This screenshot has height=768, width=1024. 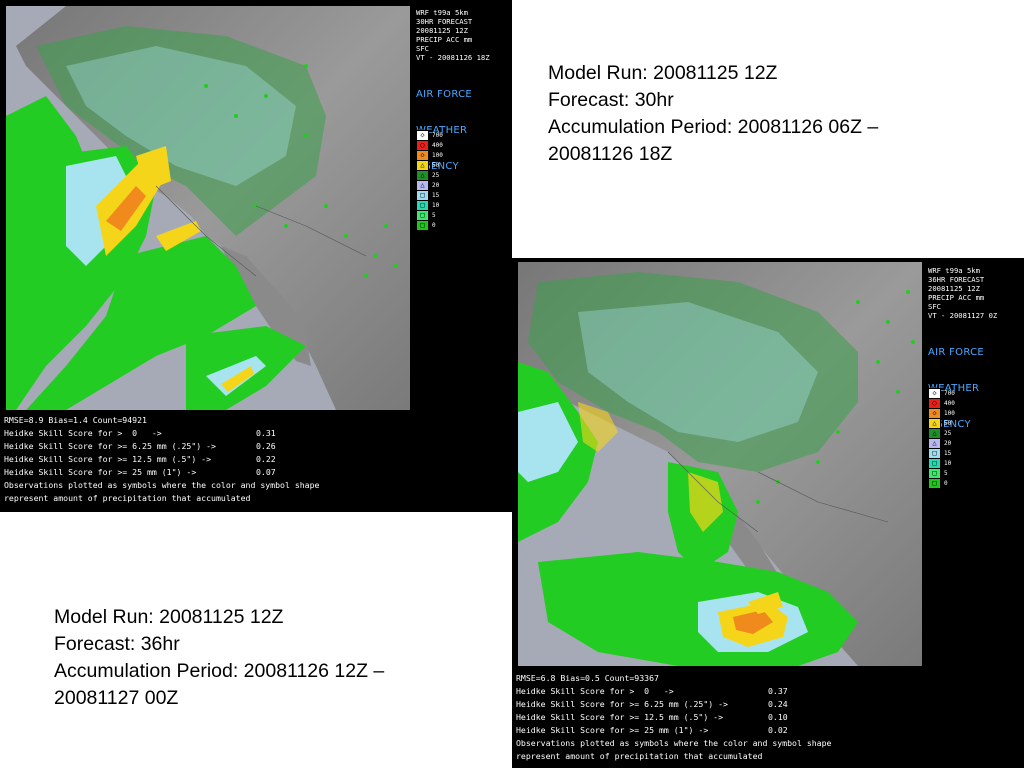 What do you see at coordinates (587, 678) in the screenshot?
I see `stats-summary: RMSE=6.8 Bias=0.5 Count=93367` at bounding box center [587, 678].